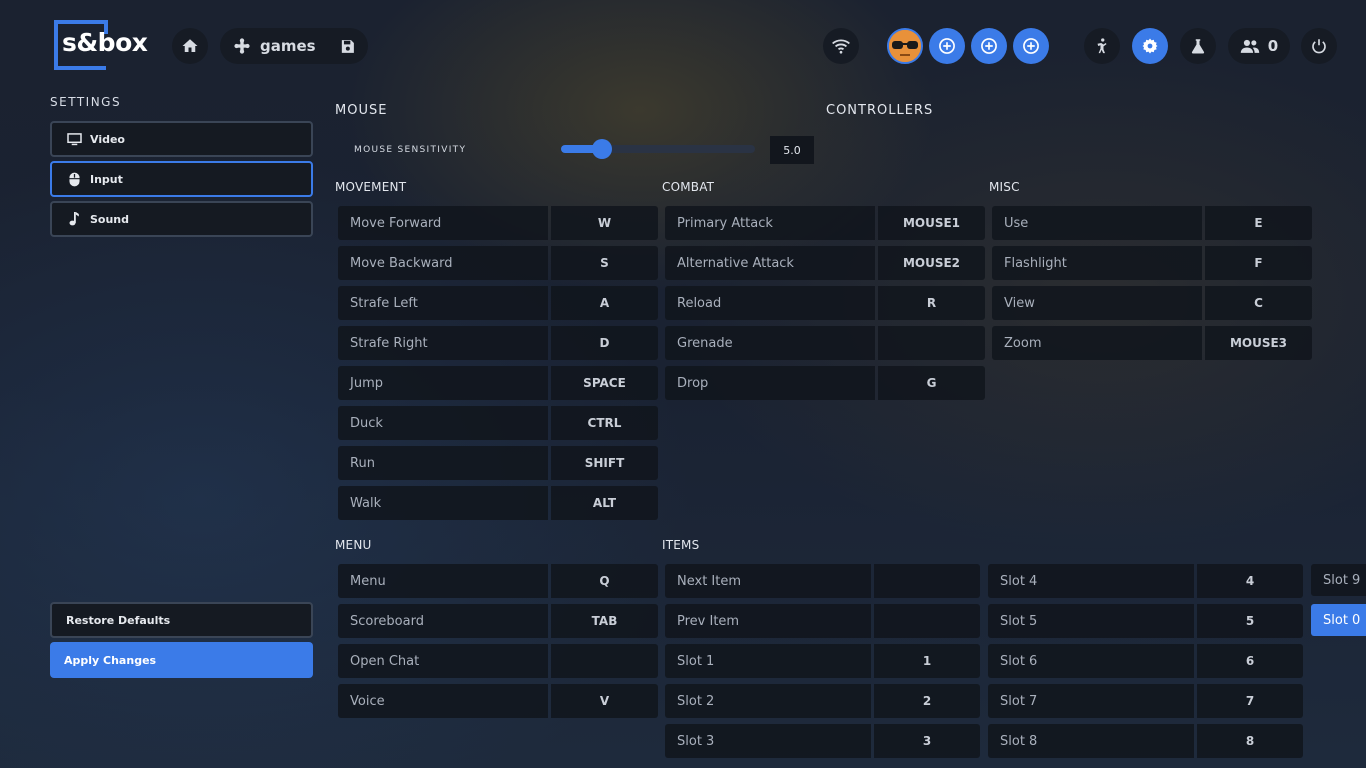 Image resolution: width=1366 pixels, height=768 pixels. Describe the element at coordinates (1102, 46) in the screenshot. I see `player-button` at that location.